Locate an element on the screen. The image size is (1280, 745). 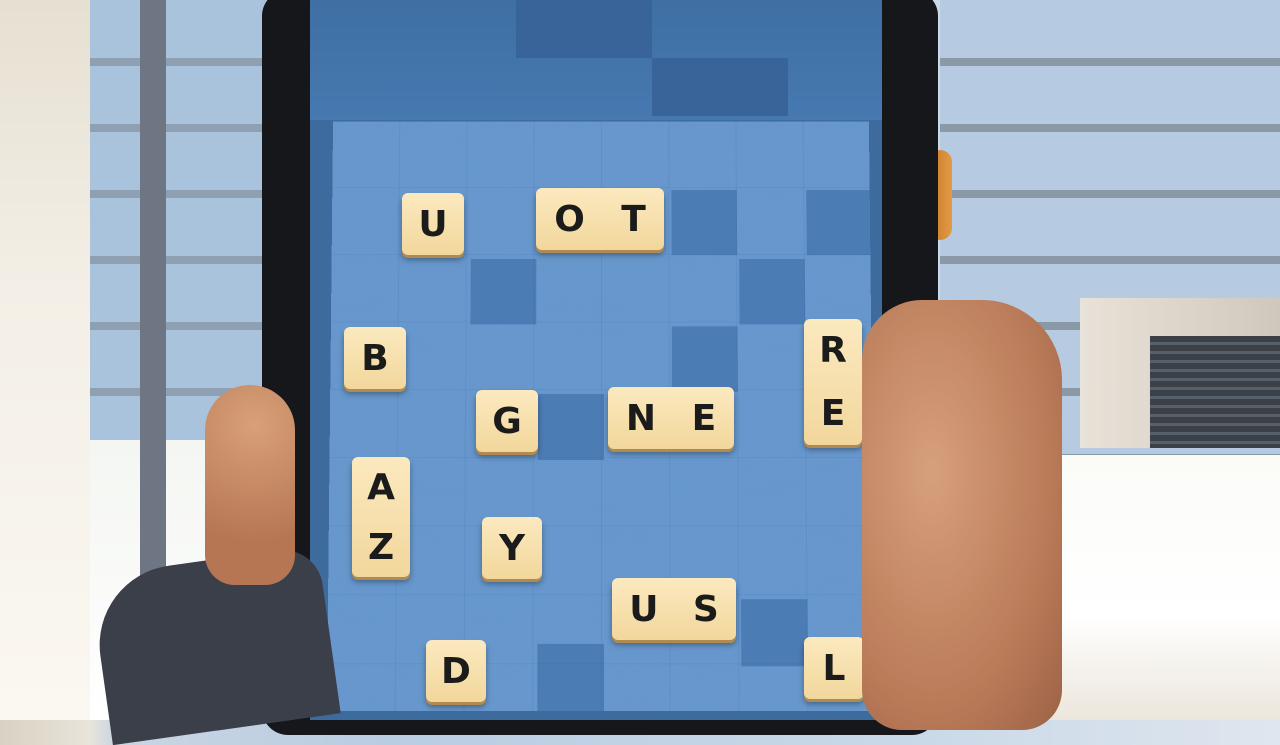
tile-letter: S is located at coordinates (705, 609).